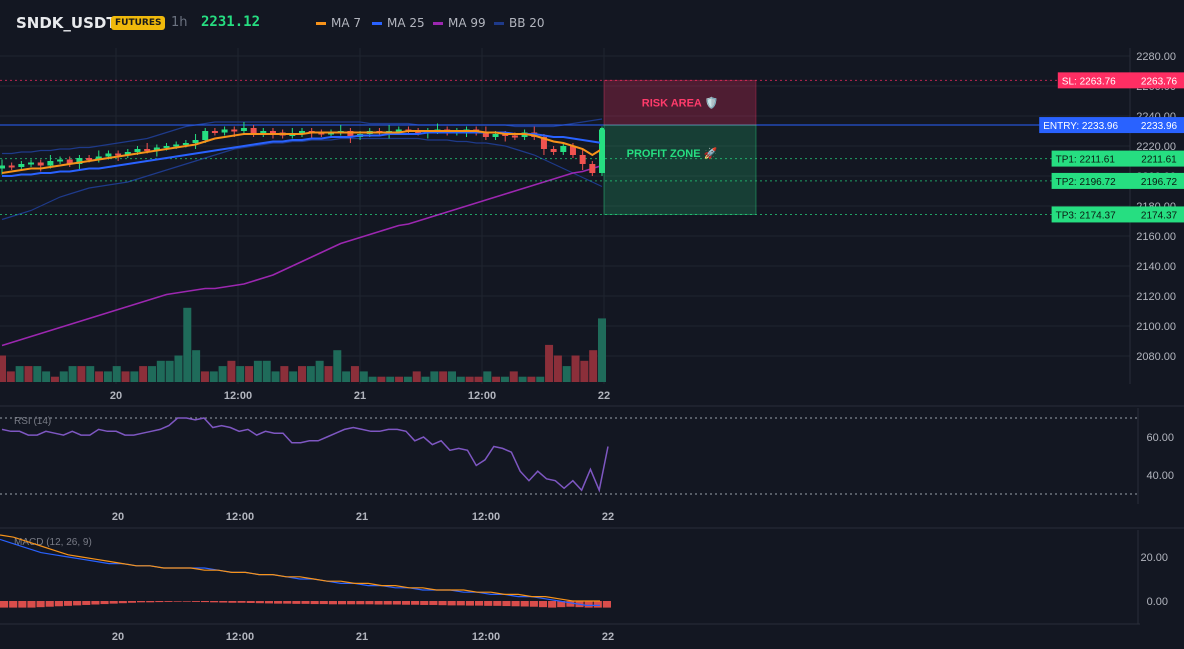 The width and height of the screenshot is (1184, 649). I want to click on trade-level-tag-text: TP3: 2174.37, so click(1086, 215).